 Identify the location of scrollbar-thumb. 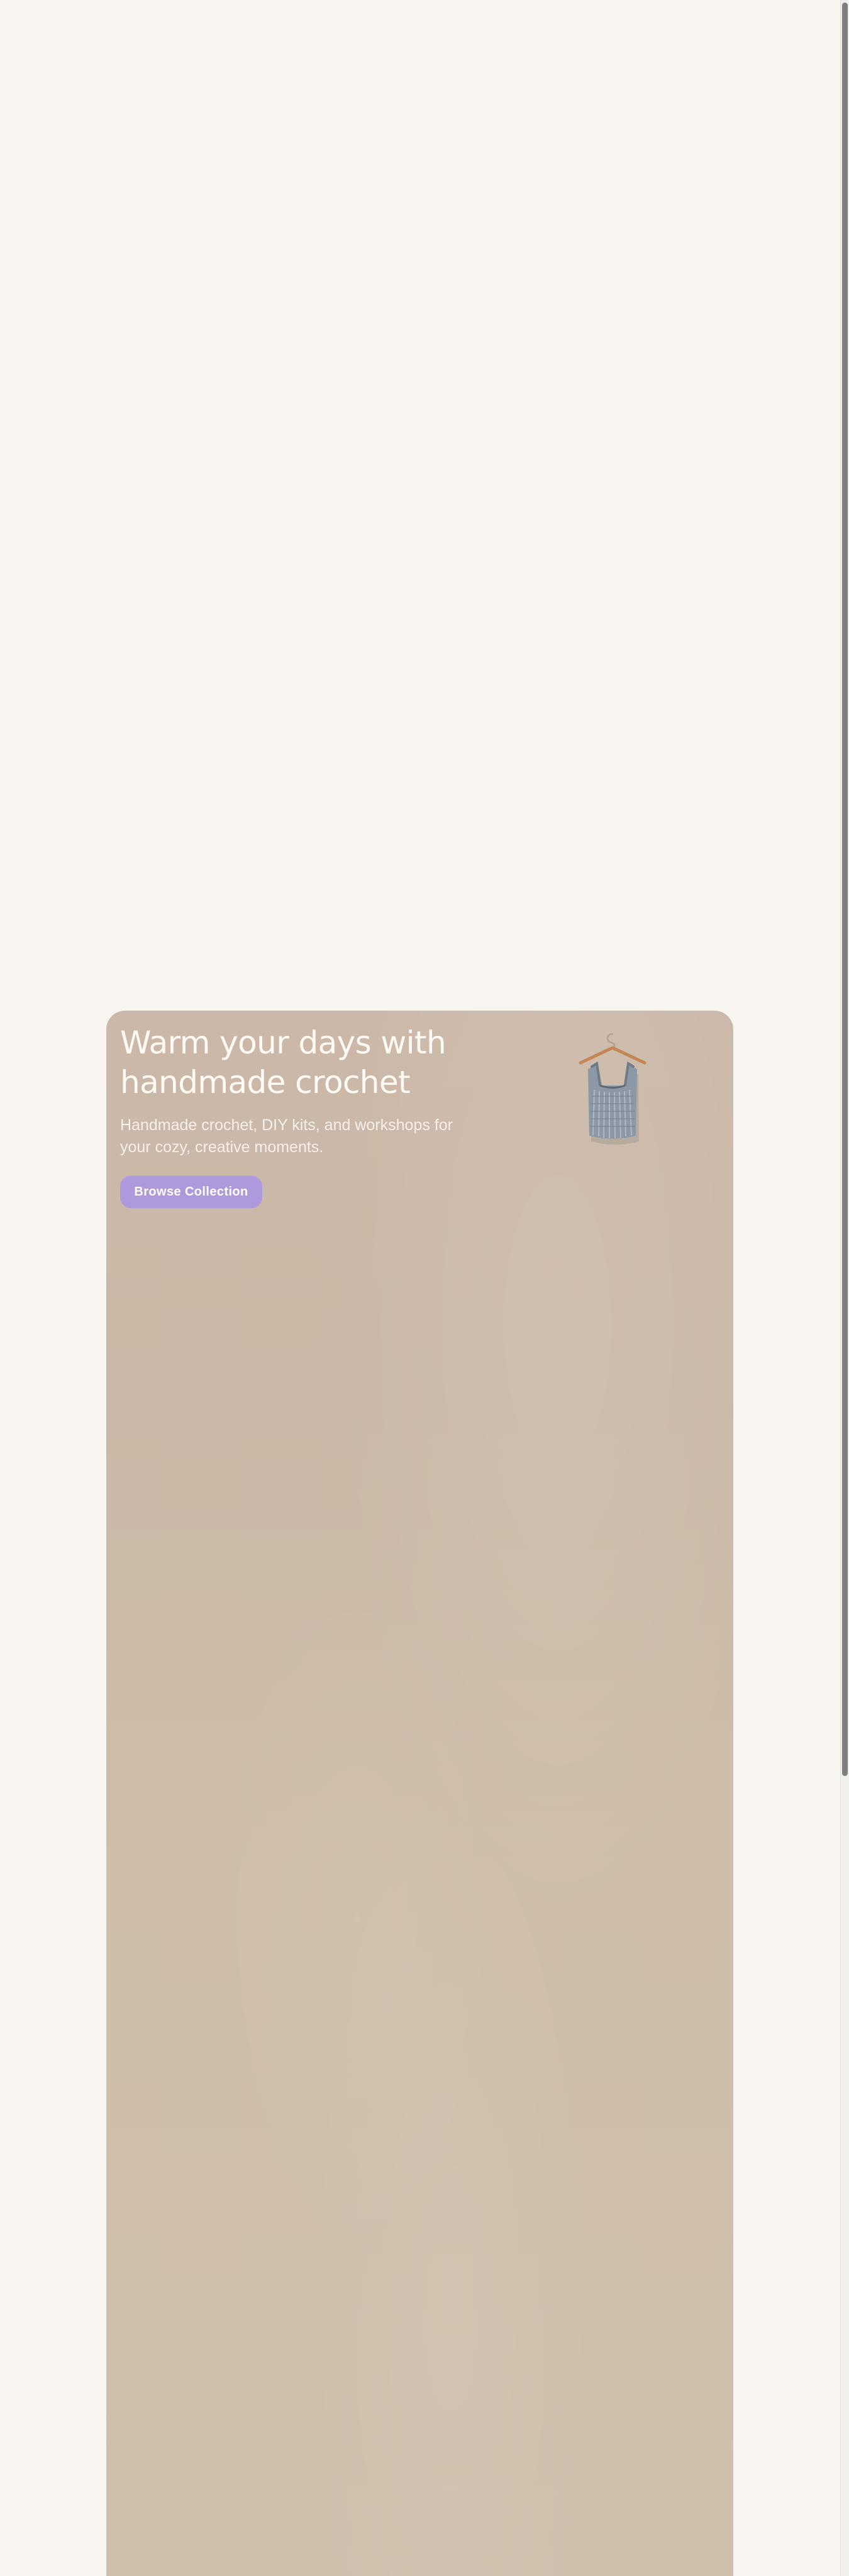
(845, 889).